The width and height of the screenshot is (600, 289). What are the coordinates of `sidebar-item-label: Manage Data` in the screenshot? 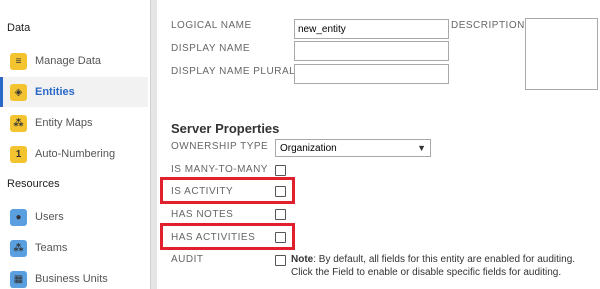 It's located at (68, 61).